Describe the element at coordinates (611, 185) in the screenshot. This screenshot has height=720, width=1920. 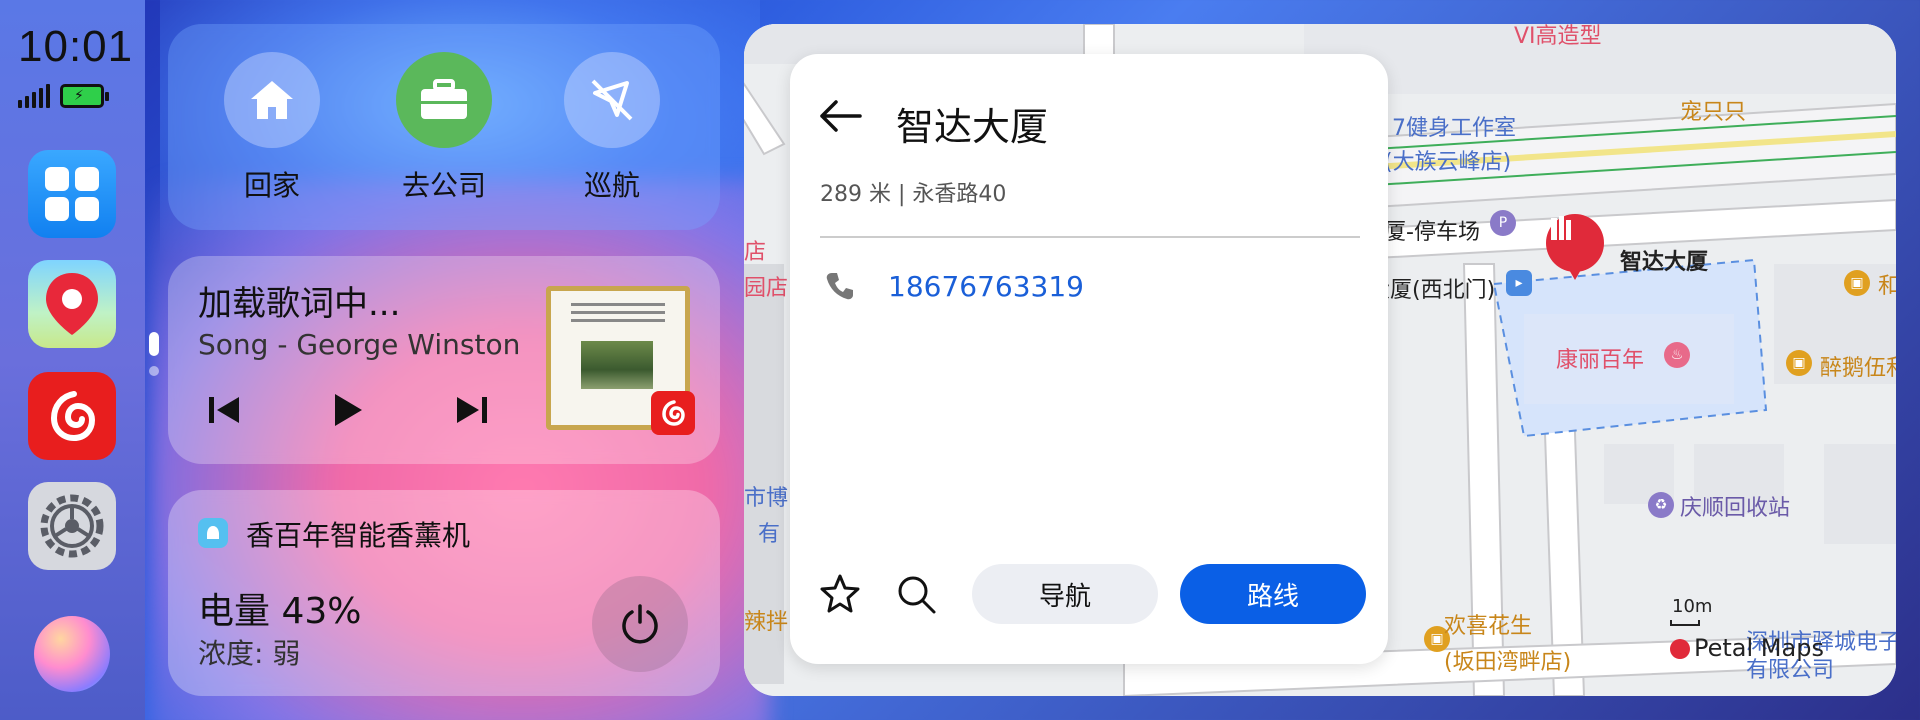
I see `cruise-label: 巡航` at that location.